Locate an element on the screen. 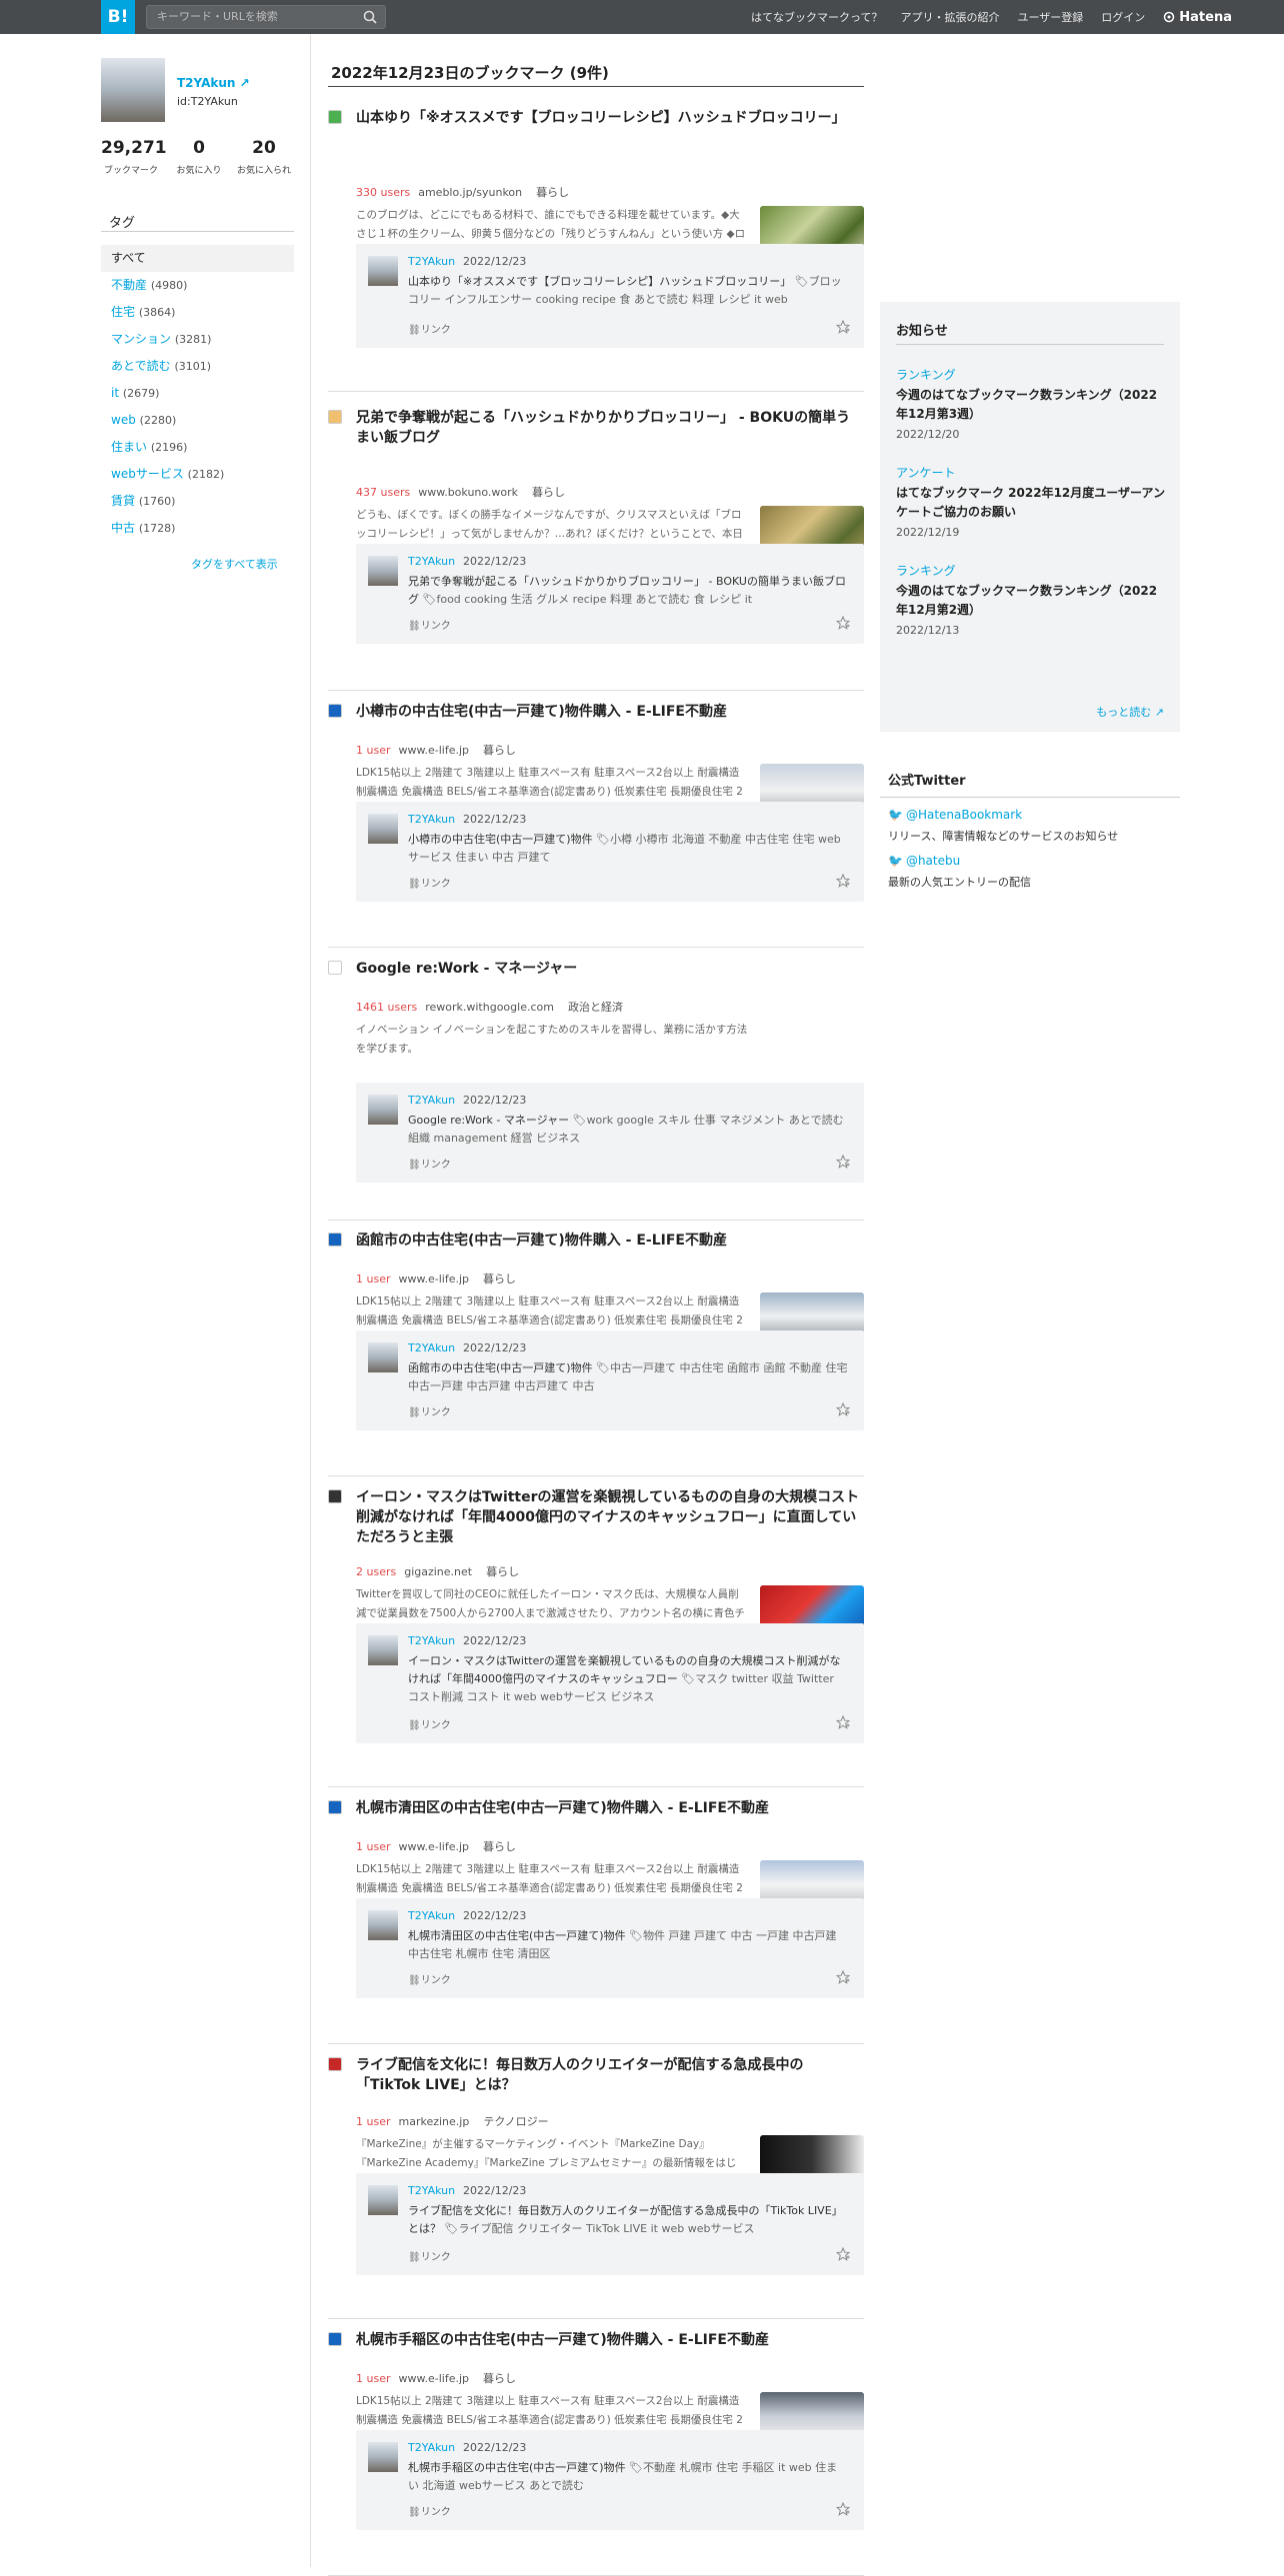 This screenshot has height=2576, width=1284. hatena-brand-link: Hatena is located at coordinates (1197, 17).